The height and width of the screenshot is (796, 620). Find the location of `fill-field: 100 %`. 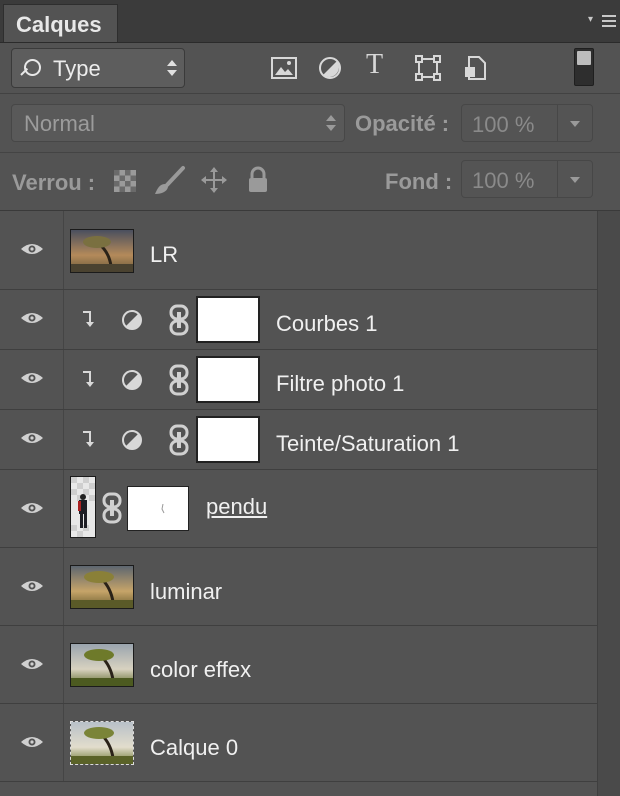

fill-field: 100 % is located at coordinates (527, 179).